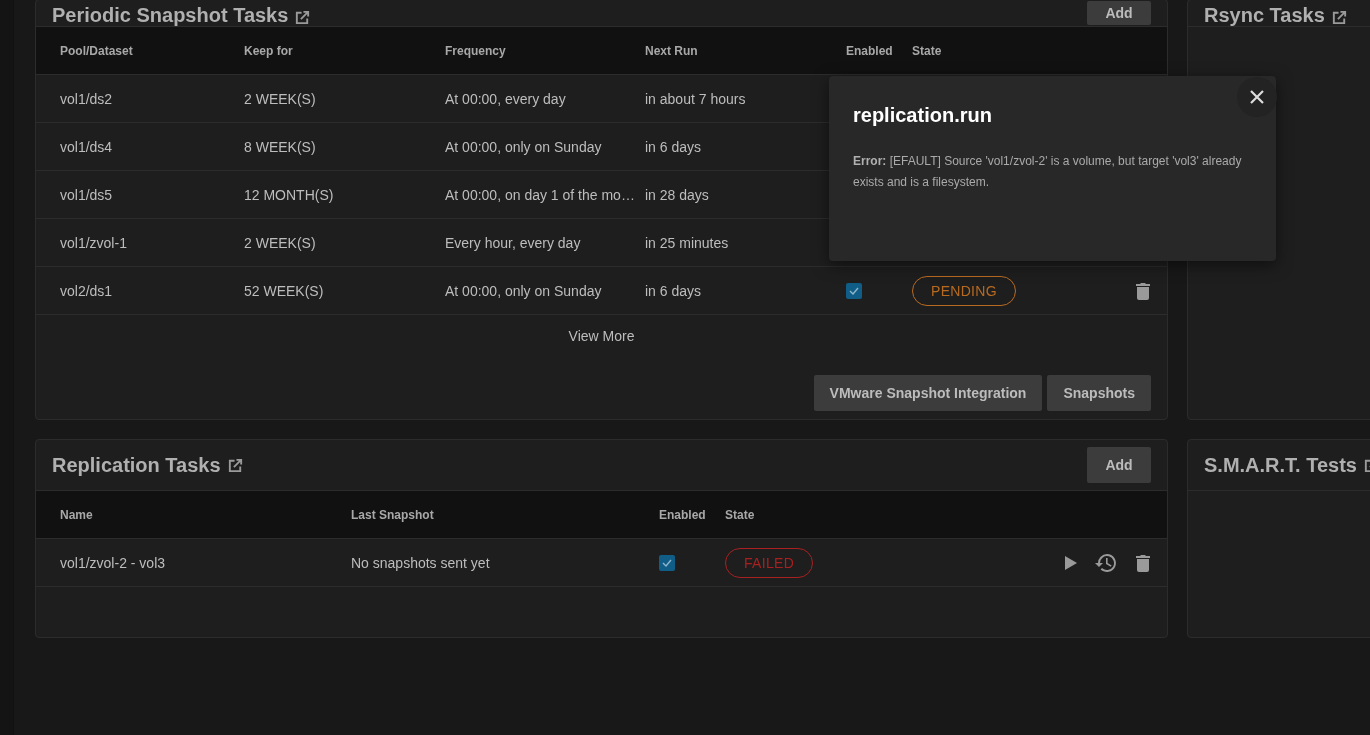 This screenshot has height=735, width=1370. Describe the element at coordinates (86, 194) in the screenshot. I see `table-cell: vol1/ds5` at that location.